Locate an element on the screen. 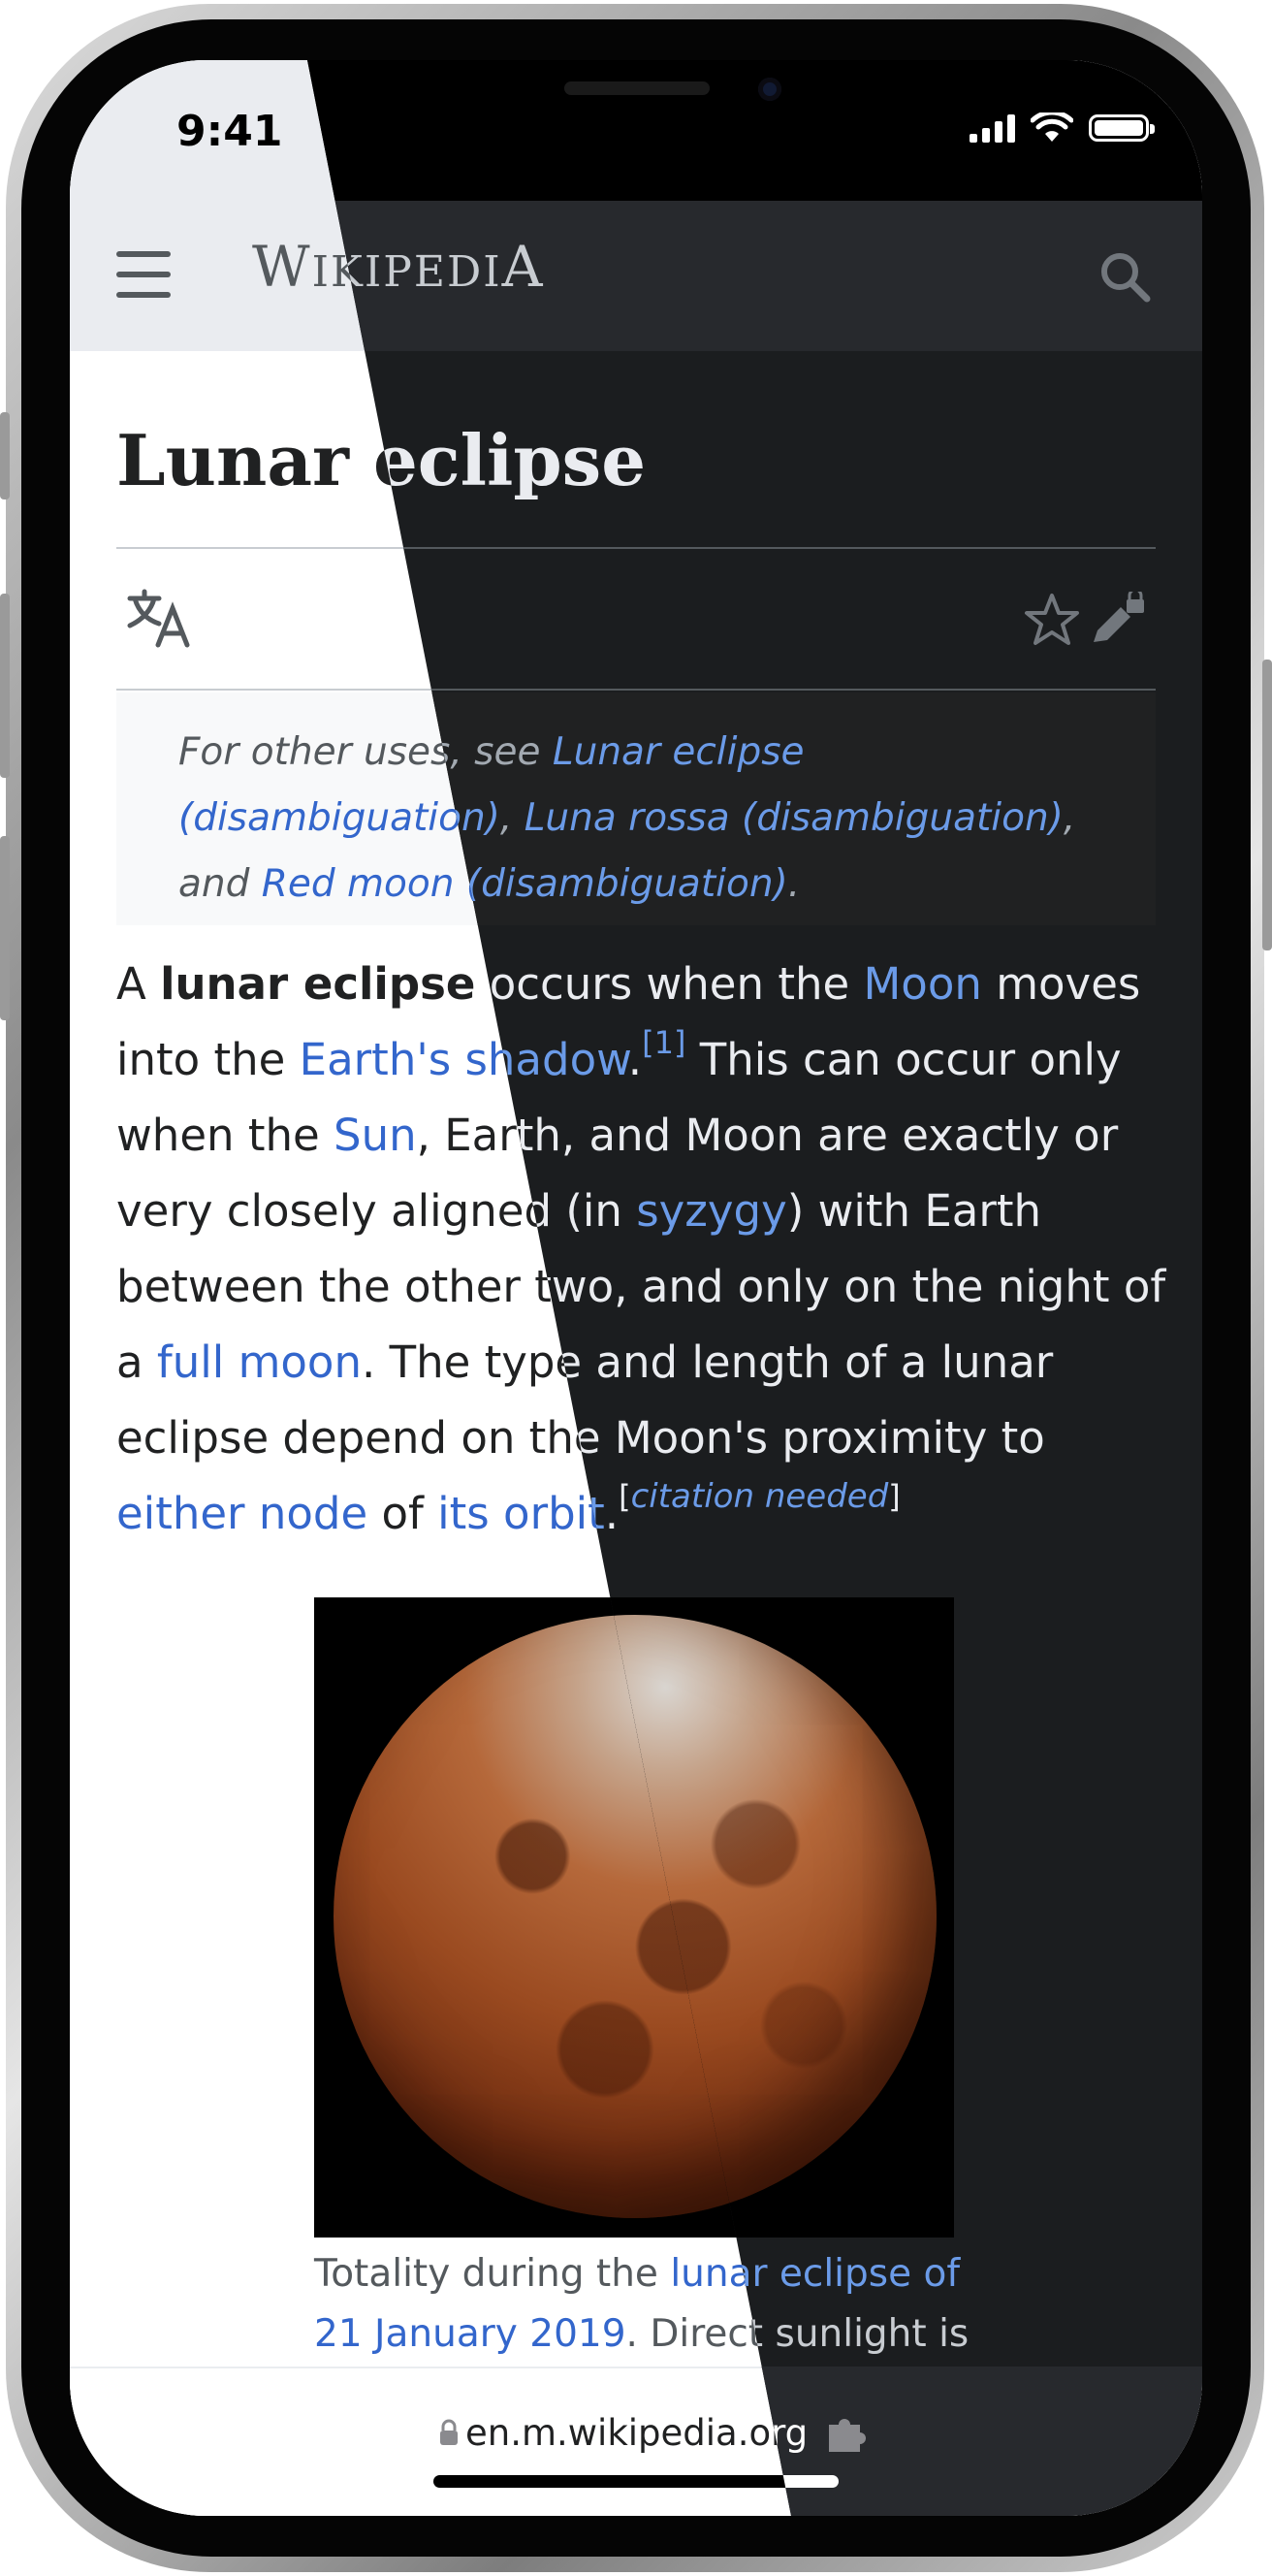 The width and height of the screenshot is (1272, 2576). camera-notch is located at coordinates (636, 106).